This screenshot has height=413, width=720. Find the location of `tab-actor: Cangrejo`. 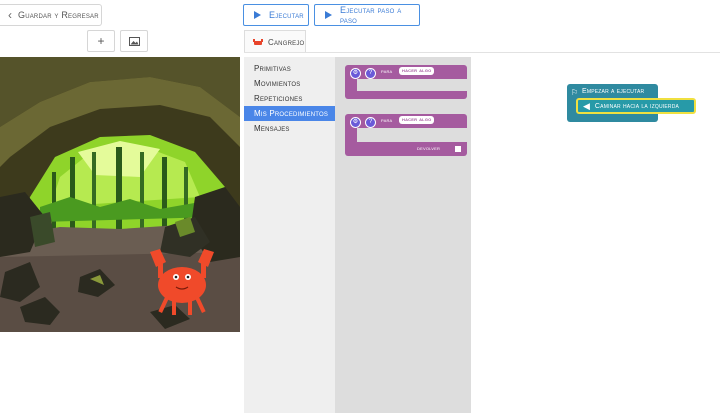

tab-actor: Cangrejo is located at coordinates (275, 41).